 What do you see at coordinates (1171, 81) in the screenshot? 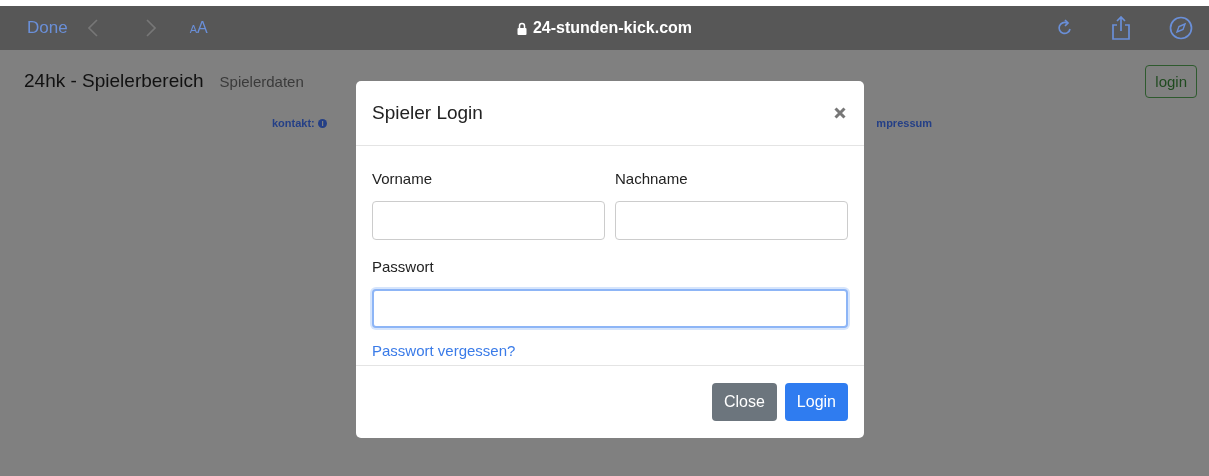
I see `login-button: login` at bounding box center [1171, 81].